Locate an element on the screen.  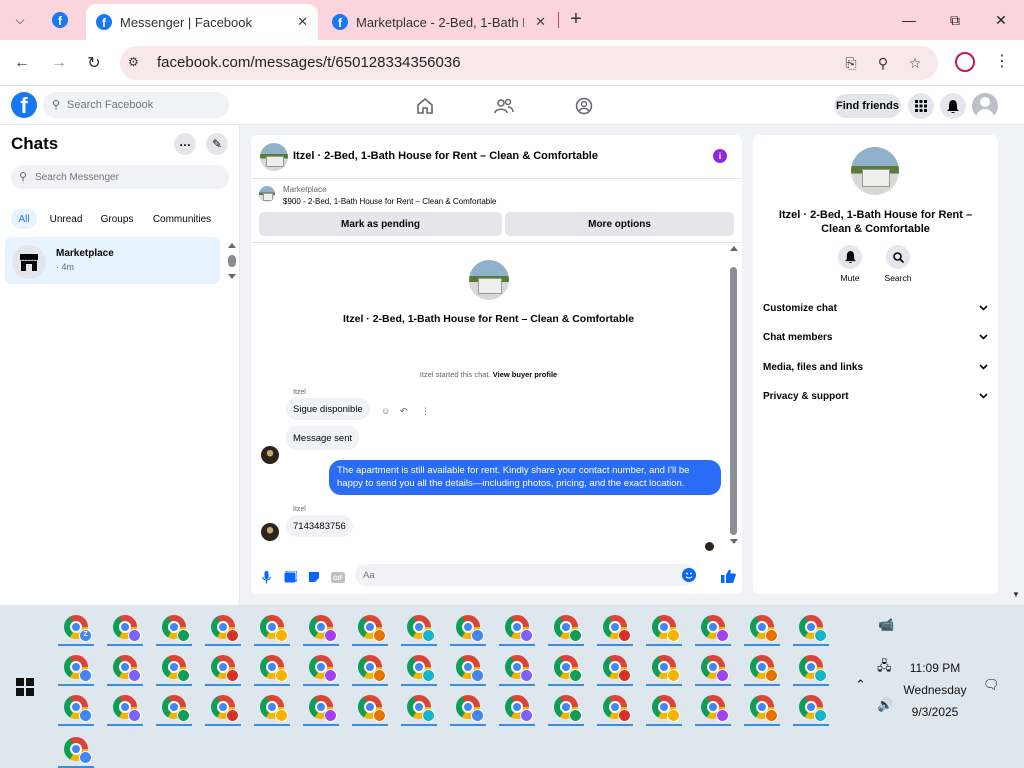
facebook-search-input is located at coordinates (142, 105).